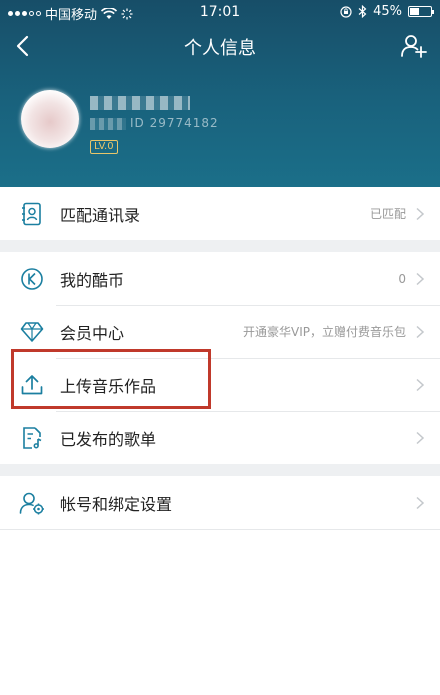 The image size is (440, 695). Describe the element at coordinates (220, 12) in the screenshot. I see `status-bar: 中国移动 17:01 45%` at that location.